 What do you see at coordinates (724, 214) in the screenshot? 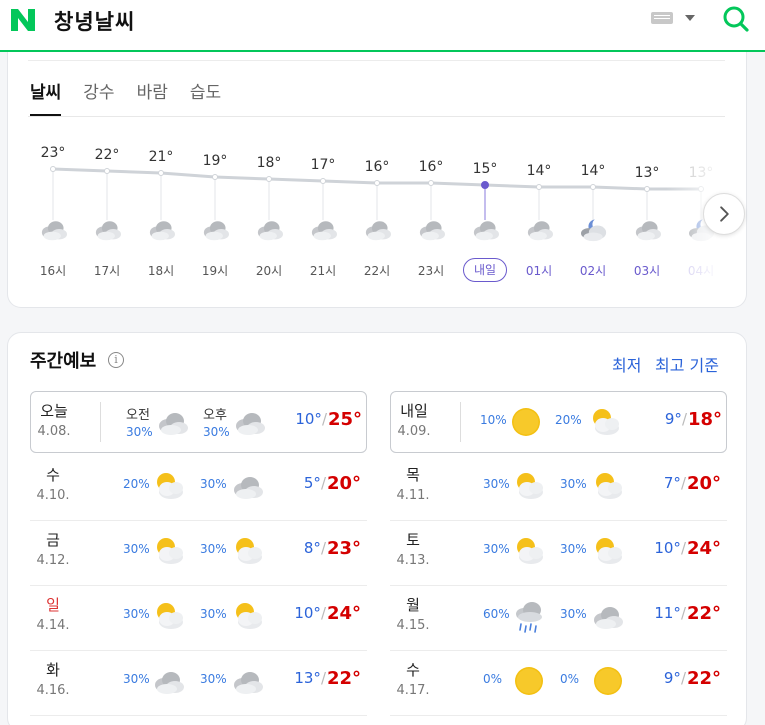
I see `next-arrow-button` at bounding box center [724, 214].